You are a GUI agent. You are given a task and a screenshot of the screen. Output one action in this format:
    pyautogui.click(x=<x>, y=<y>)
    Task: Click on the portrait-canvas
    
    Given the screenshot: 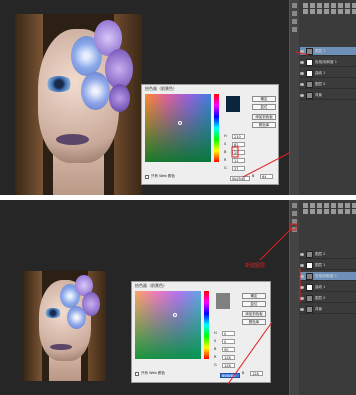 What is the action you would take?
    pyautogui.click(x=65, y=326)
    